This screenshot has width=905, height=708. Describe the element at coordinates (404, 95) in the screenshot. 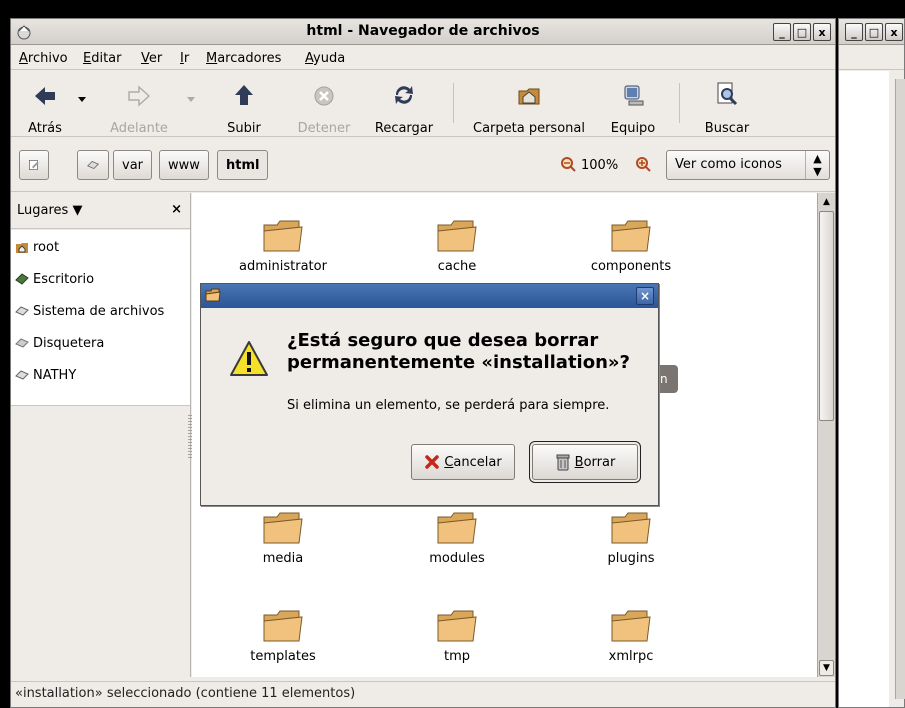

I see `reload-icon` at that location.